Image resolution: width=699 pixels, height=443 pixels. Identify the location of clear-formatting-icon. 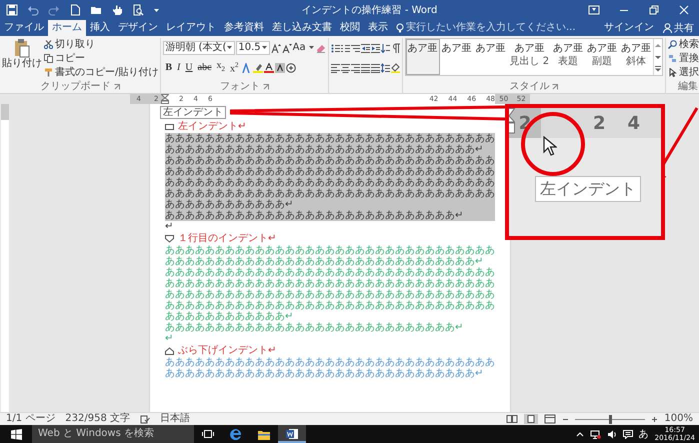
(321, 47).